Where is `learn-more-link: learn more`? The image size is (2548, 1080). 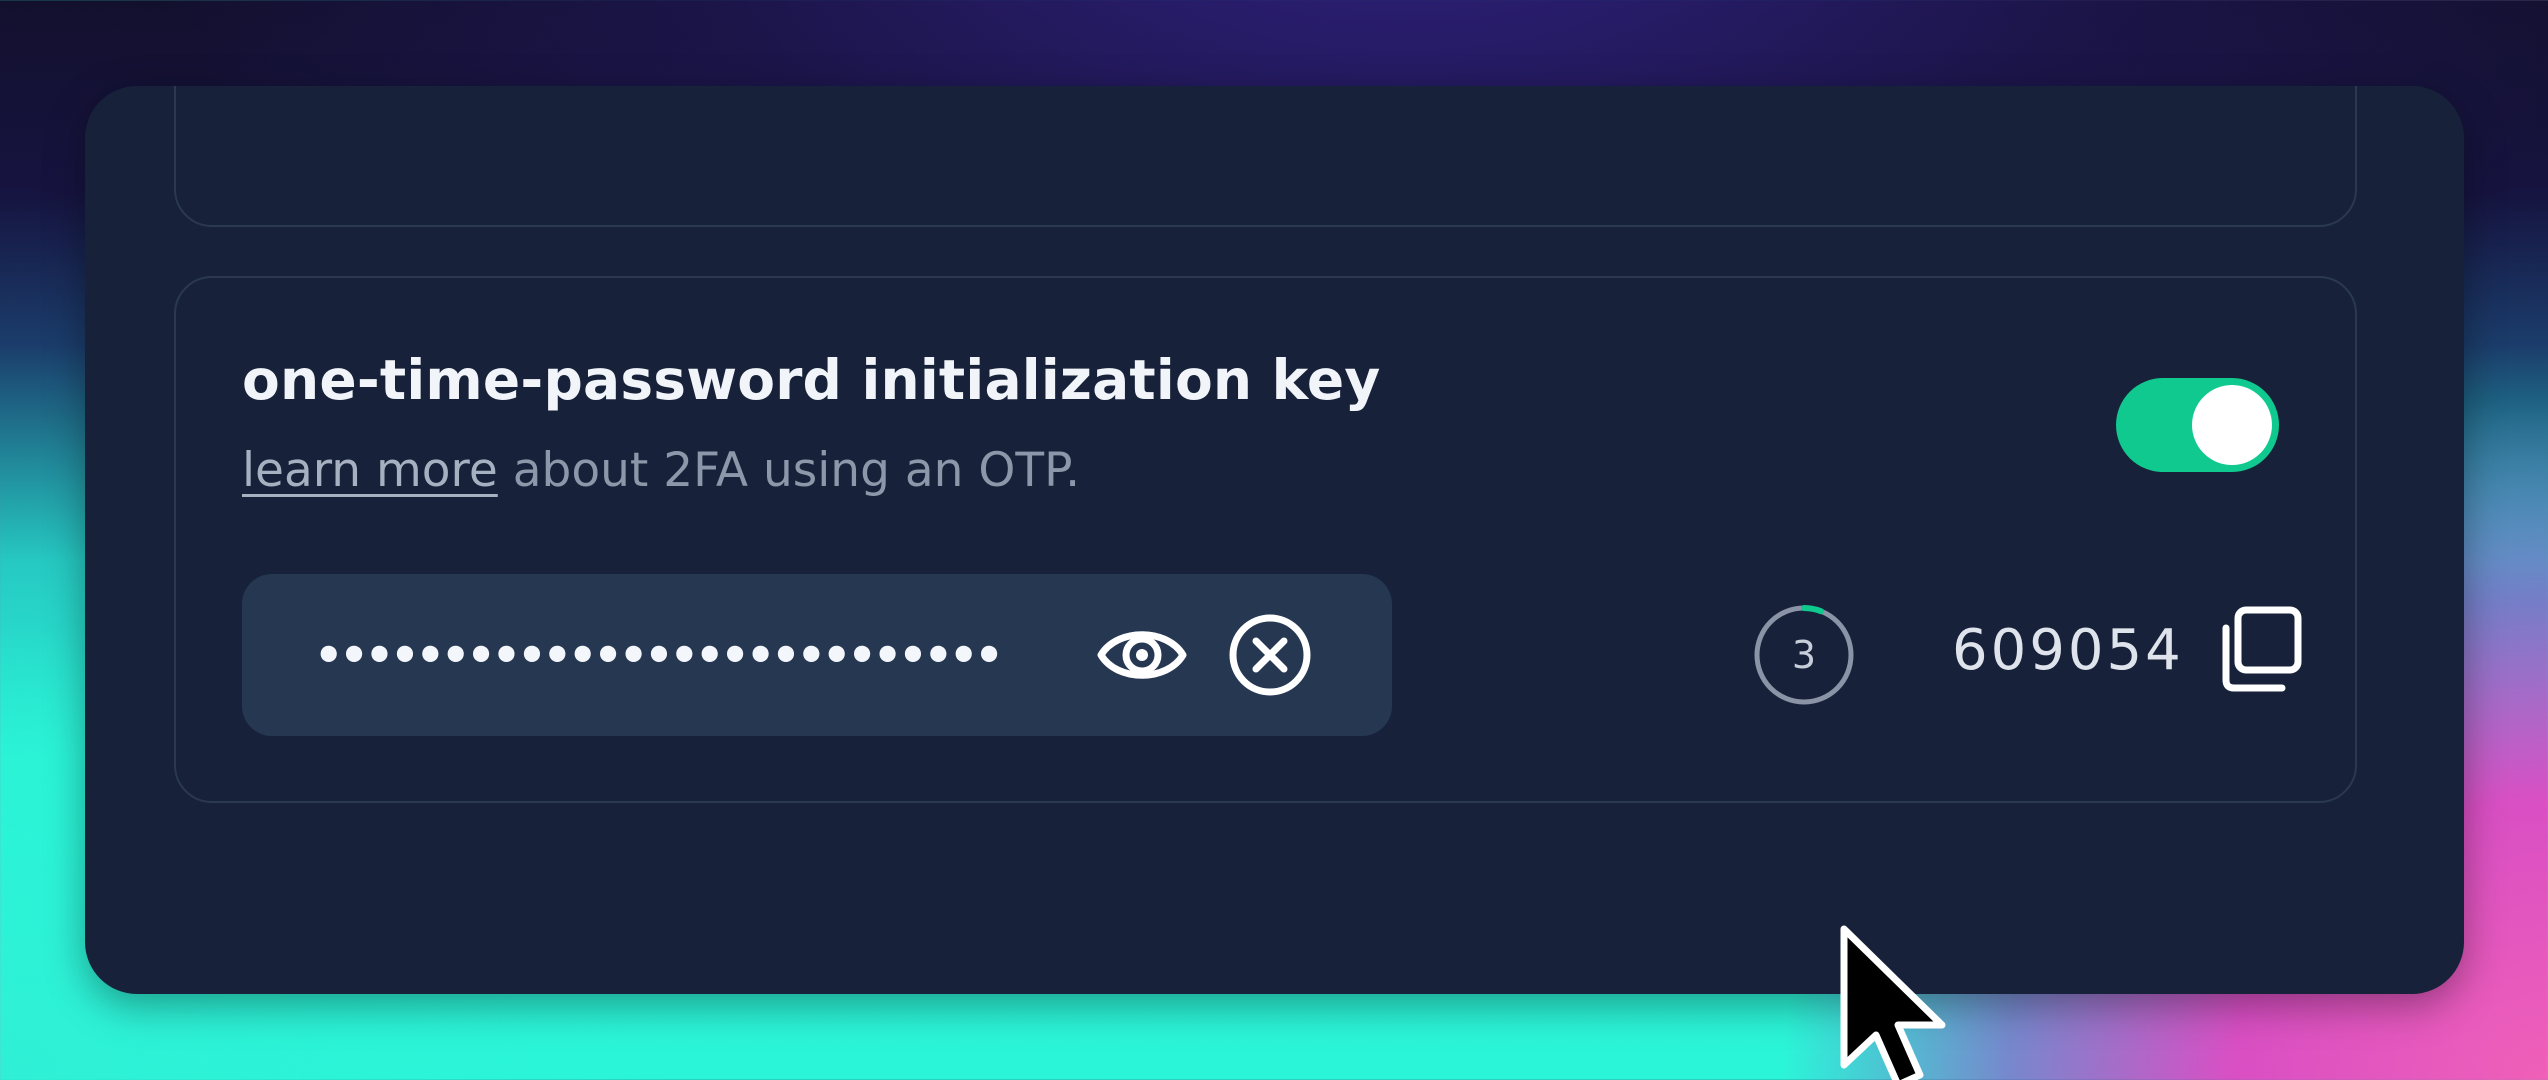
learn-more-link: learn more is located at coordinates (370, 470).